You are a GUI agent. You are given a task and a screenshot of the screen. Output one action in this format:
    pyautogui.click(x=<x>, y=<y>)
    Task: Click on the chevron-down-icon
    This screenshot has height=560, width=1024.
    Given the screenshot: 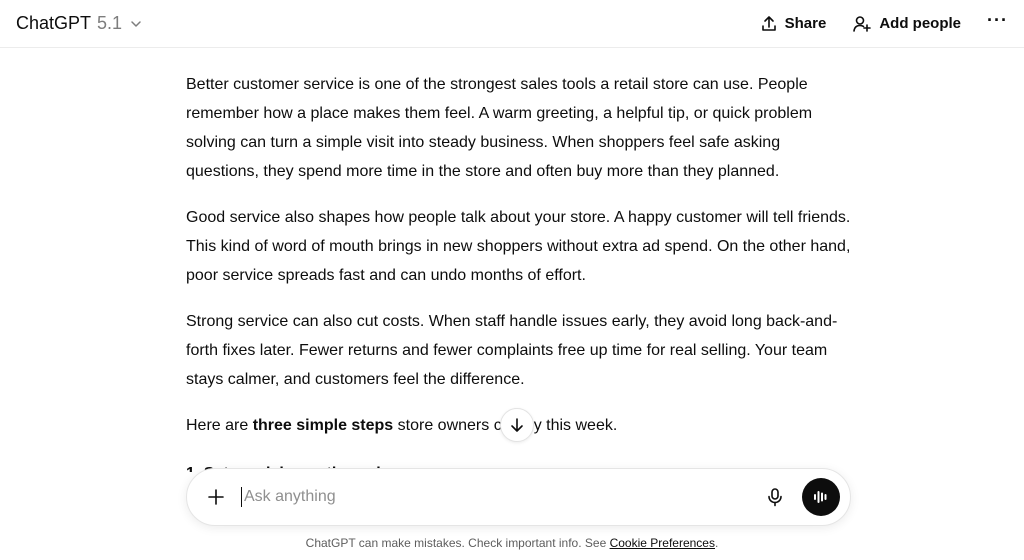 What is the action you would take?
    pyautogui.click(x=136, y=23)
    